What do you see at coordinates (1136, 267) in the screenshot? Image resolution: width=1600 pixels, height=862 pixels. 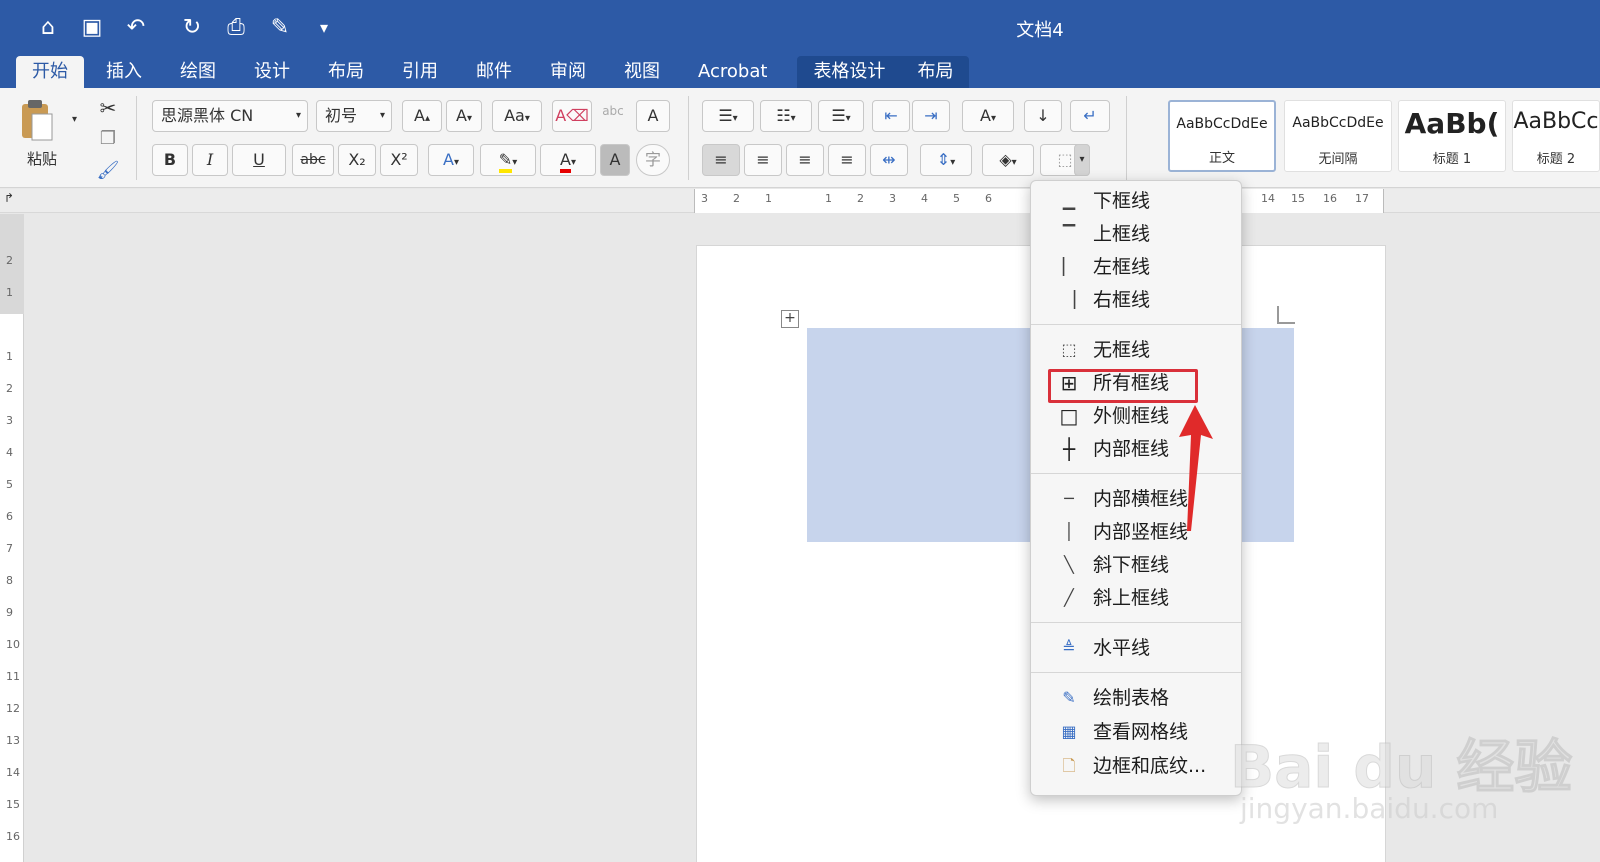 I see `menu-item-left-border: ▏ 左框线` at bounding box center [1136, 267].